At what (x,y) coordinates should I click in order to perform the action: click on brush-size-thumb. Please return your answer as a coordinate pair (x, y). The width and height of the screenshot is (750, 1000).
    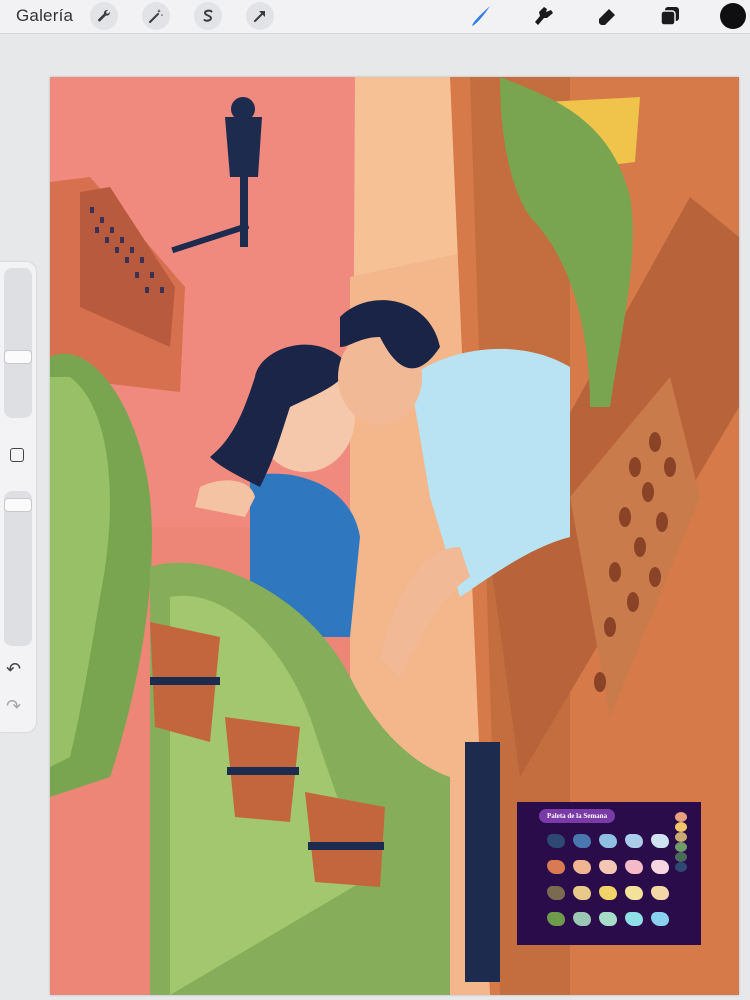
    Looking at the image, I should click on (18, 357).